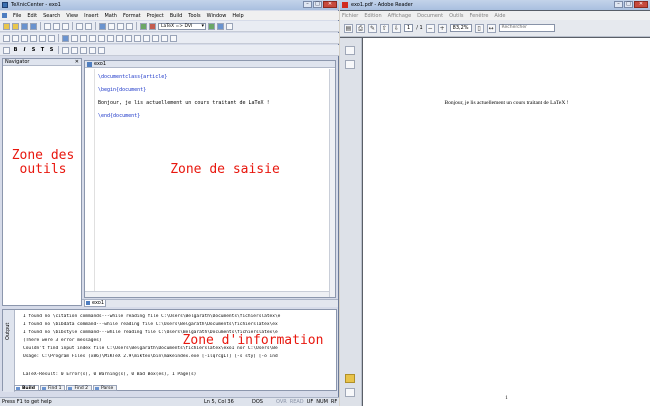 Image resolution: width=650 pixels, height=406 pixels. Describe the element at coordinates (641, 4) in the screenshot. I see `reader-close-button: ✕` at that location.